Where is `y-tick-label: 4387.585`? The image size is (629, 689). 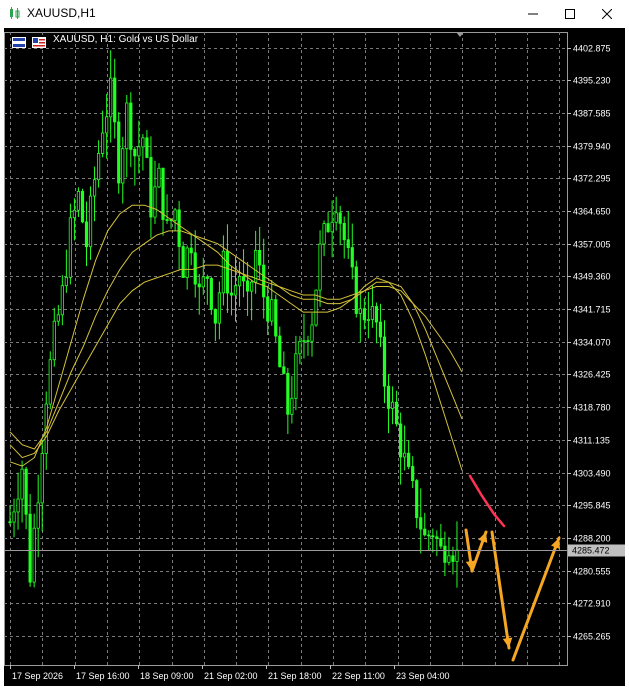 y-tick-label: 4387.585 is located at coordinates (592, 114).